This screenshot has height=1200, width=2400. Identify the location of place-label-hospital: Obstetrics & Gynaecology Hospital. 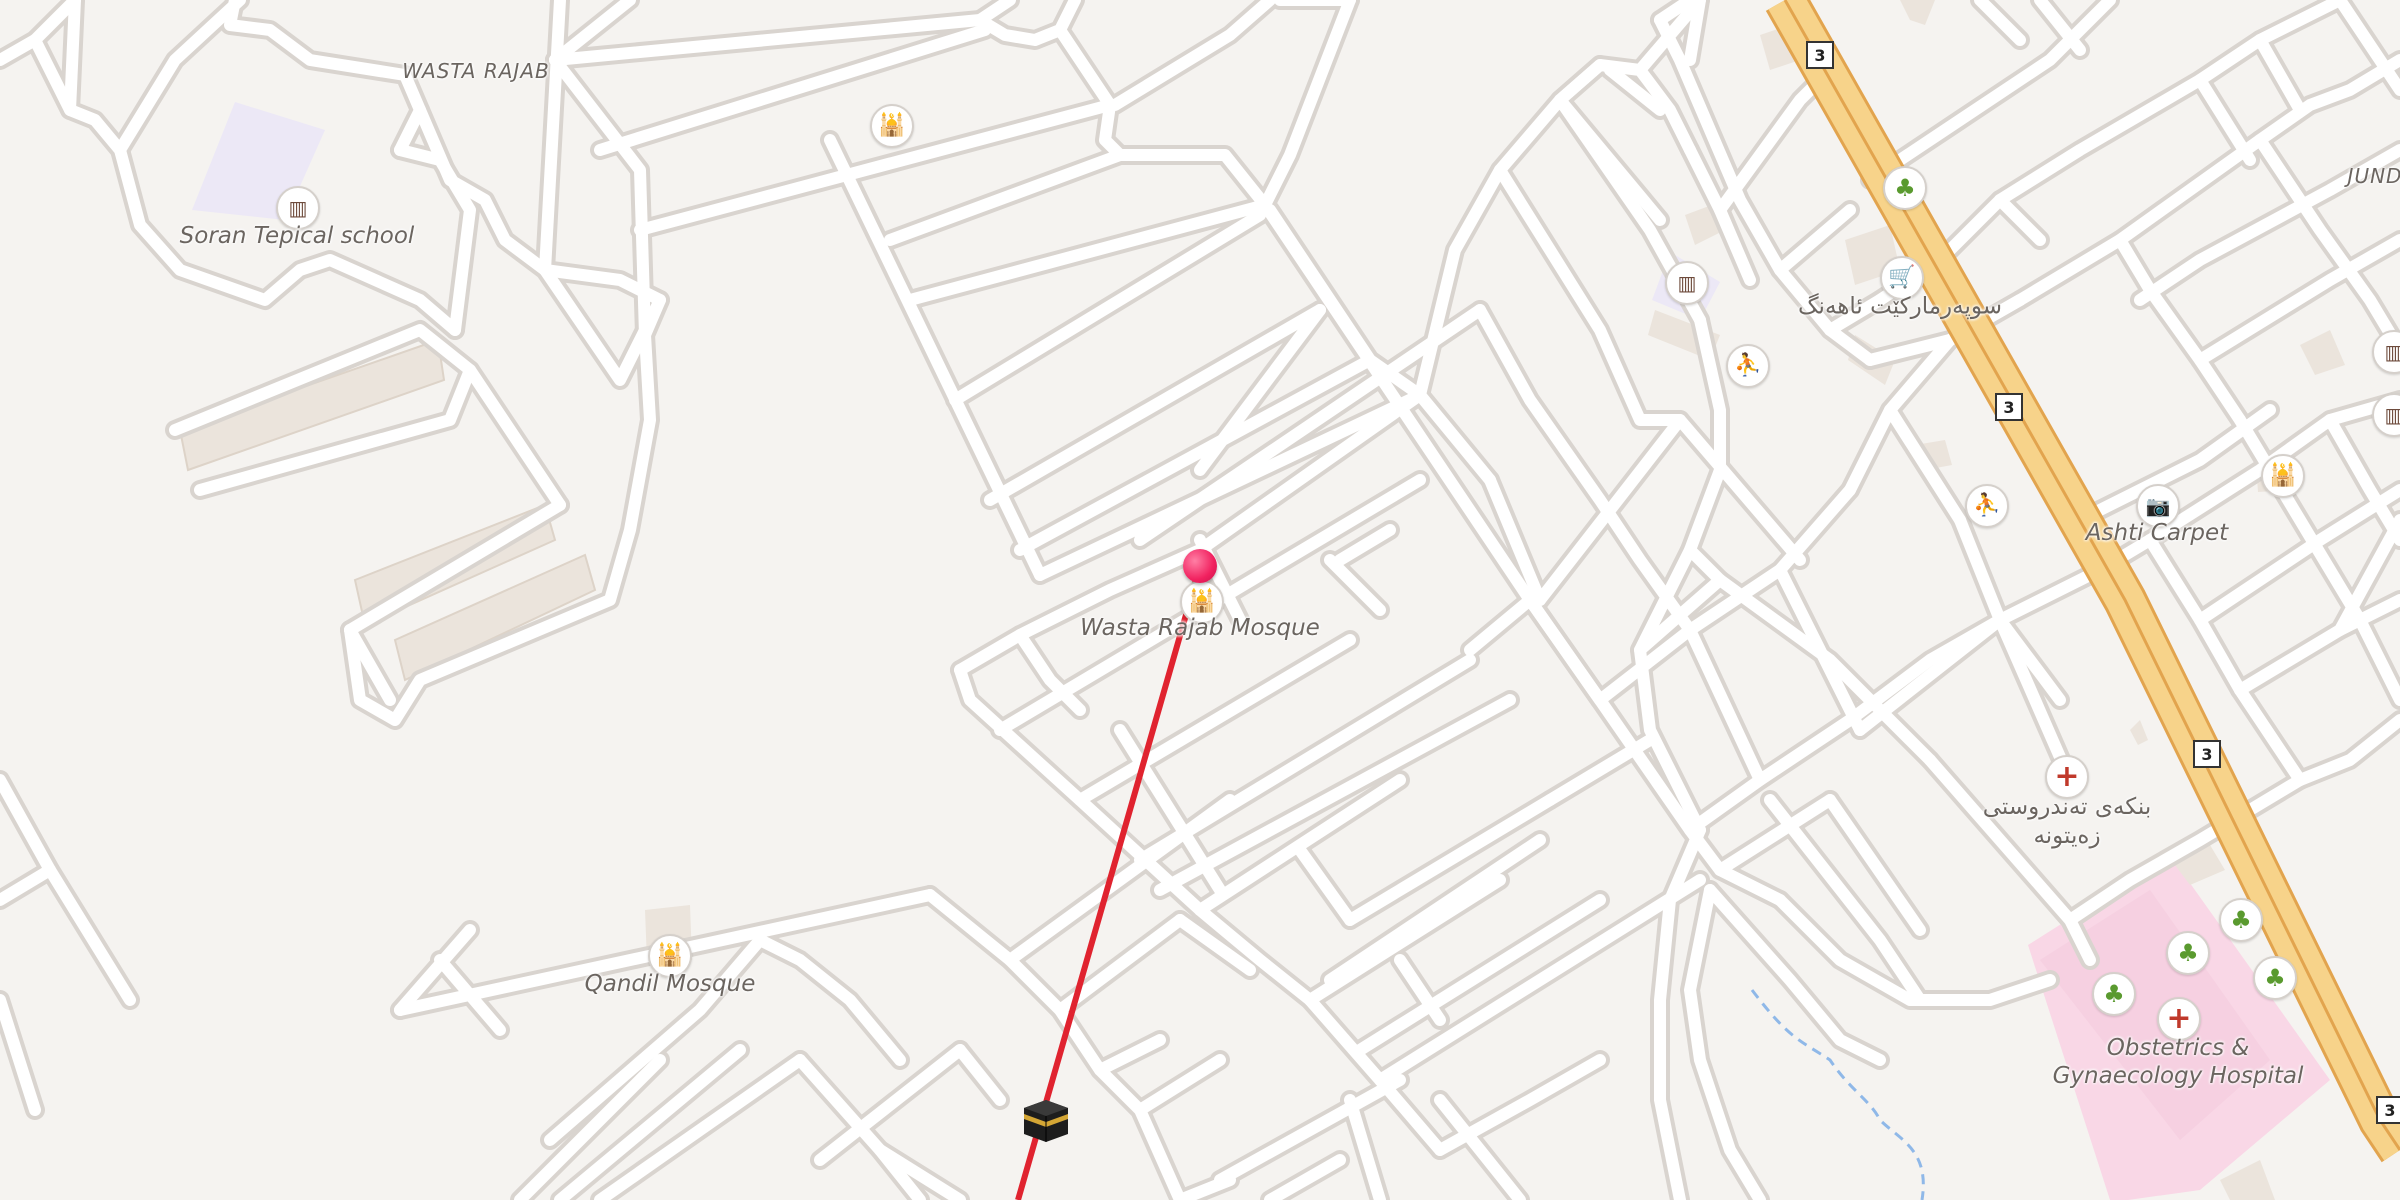
(2178, 1062).